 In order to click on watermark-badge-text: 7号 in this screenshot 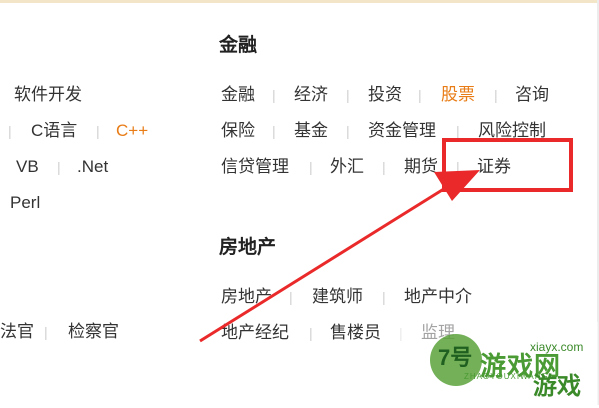, I will do `click(455, 357)`.